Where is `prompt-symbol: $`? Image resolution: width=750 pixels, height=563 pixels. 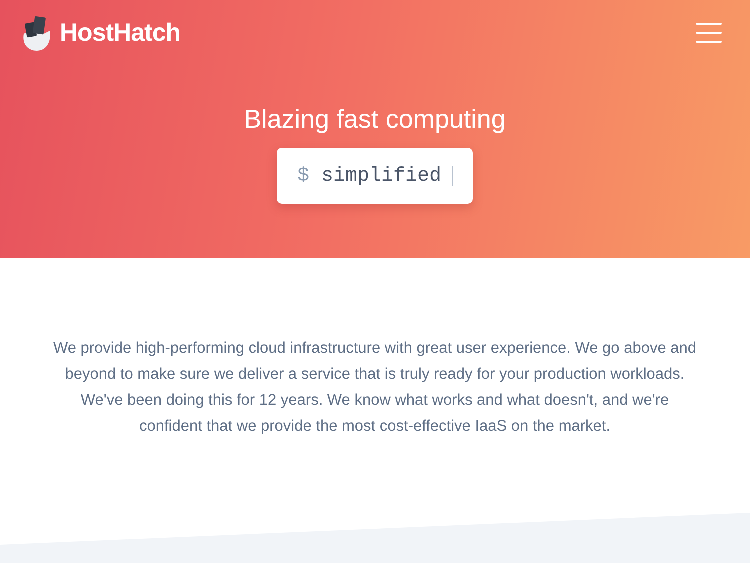
prompt-symbol: $ is located at coordinates (303, 176).